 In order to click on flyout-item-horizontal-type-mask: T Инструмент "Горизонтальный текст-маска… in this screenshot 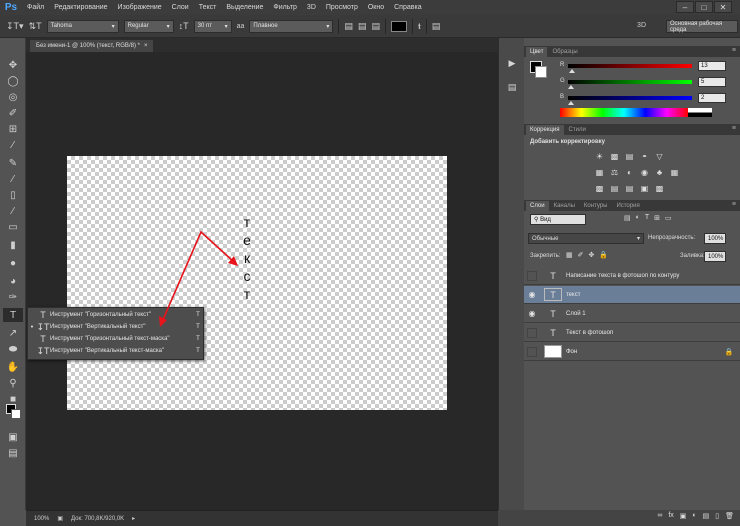, I will do `click(116, 339)`.